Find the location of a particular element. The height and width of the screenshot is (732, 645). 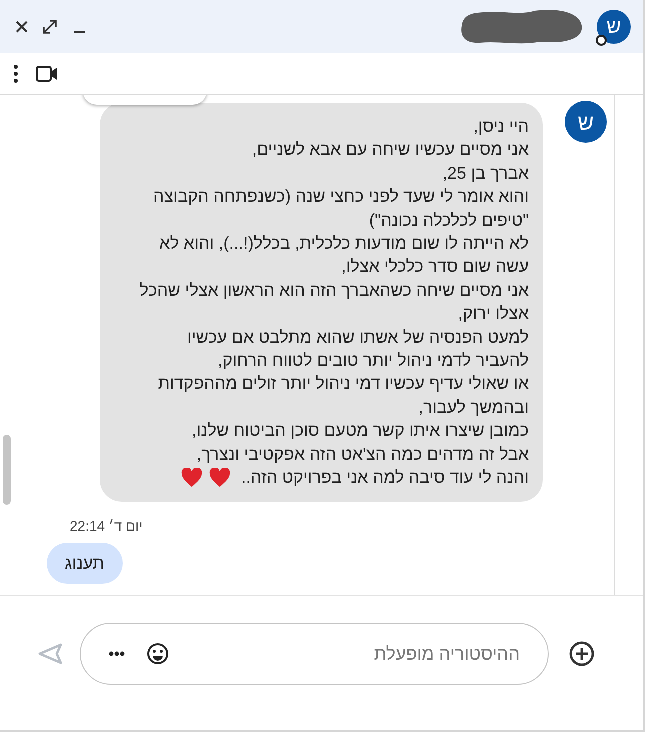

message-time: יום ד׳ 22:14 is located at coordinates (106, 526).